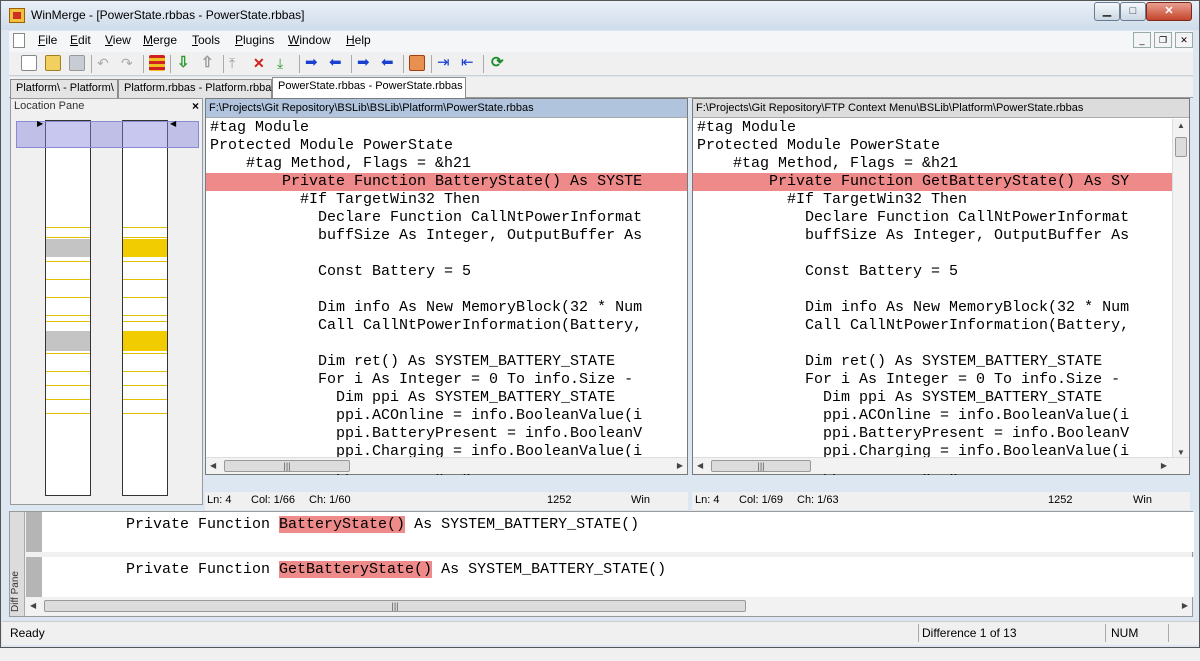 Image resolution: width=1200 pixels, height=661 pixels. I want to click on location-bar-right, so click(145, 308).